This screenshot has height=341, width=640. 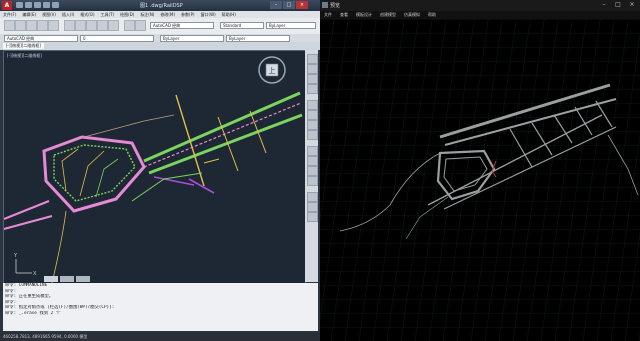 I want to click on menu-item-insert: 插入(I), so click(x=68, y=14).